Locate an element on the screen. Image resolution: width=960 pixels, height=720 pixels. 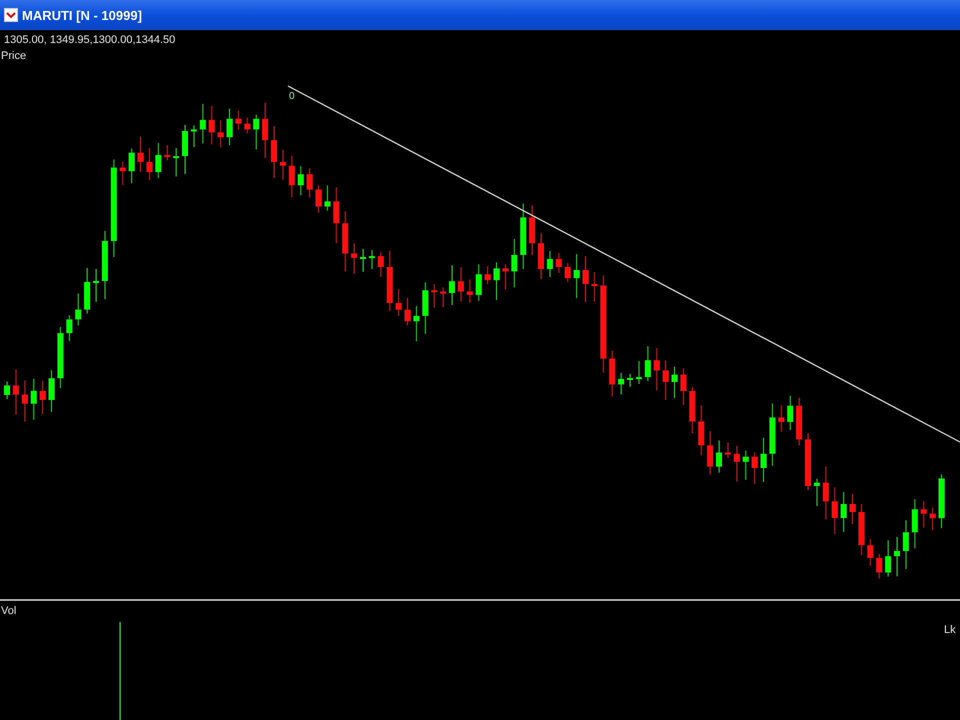
volume-label: Vol is located at coordinates (8, 611).